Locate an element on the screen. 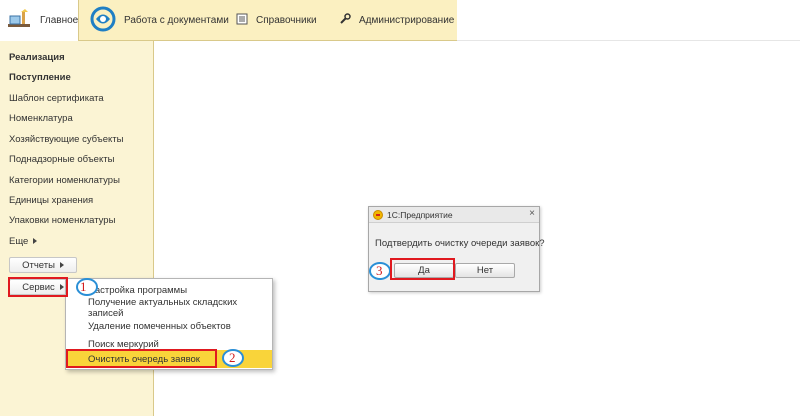 The image size is (800, 416). annotation-box-service is located at coordinates (38, 287).